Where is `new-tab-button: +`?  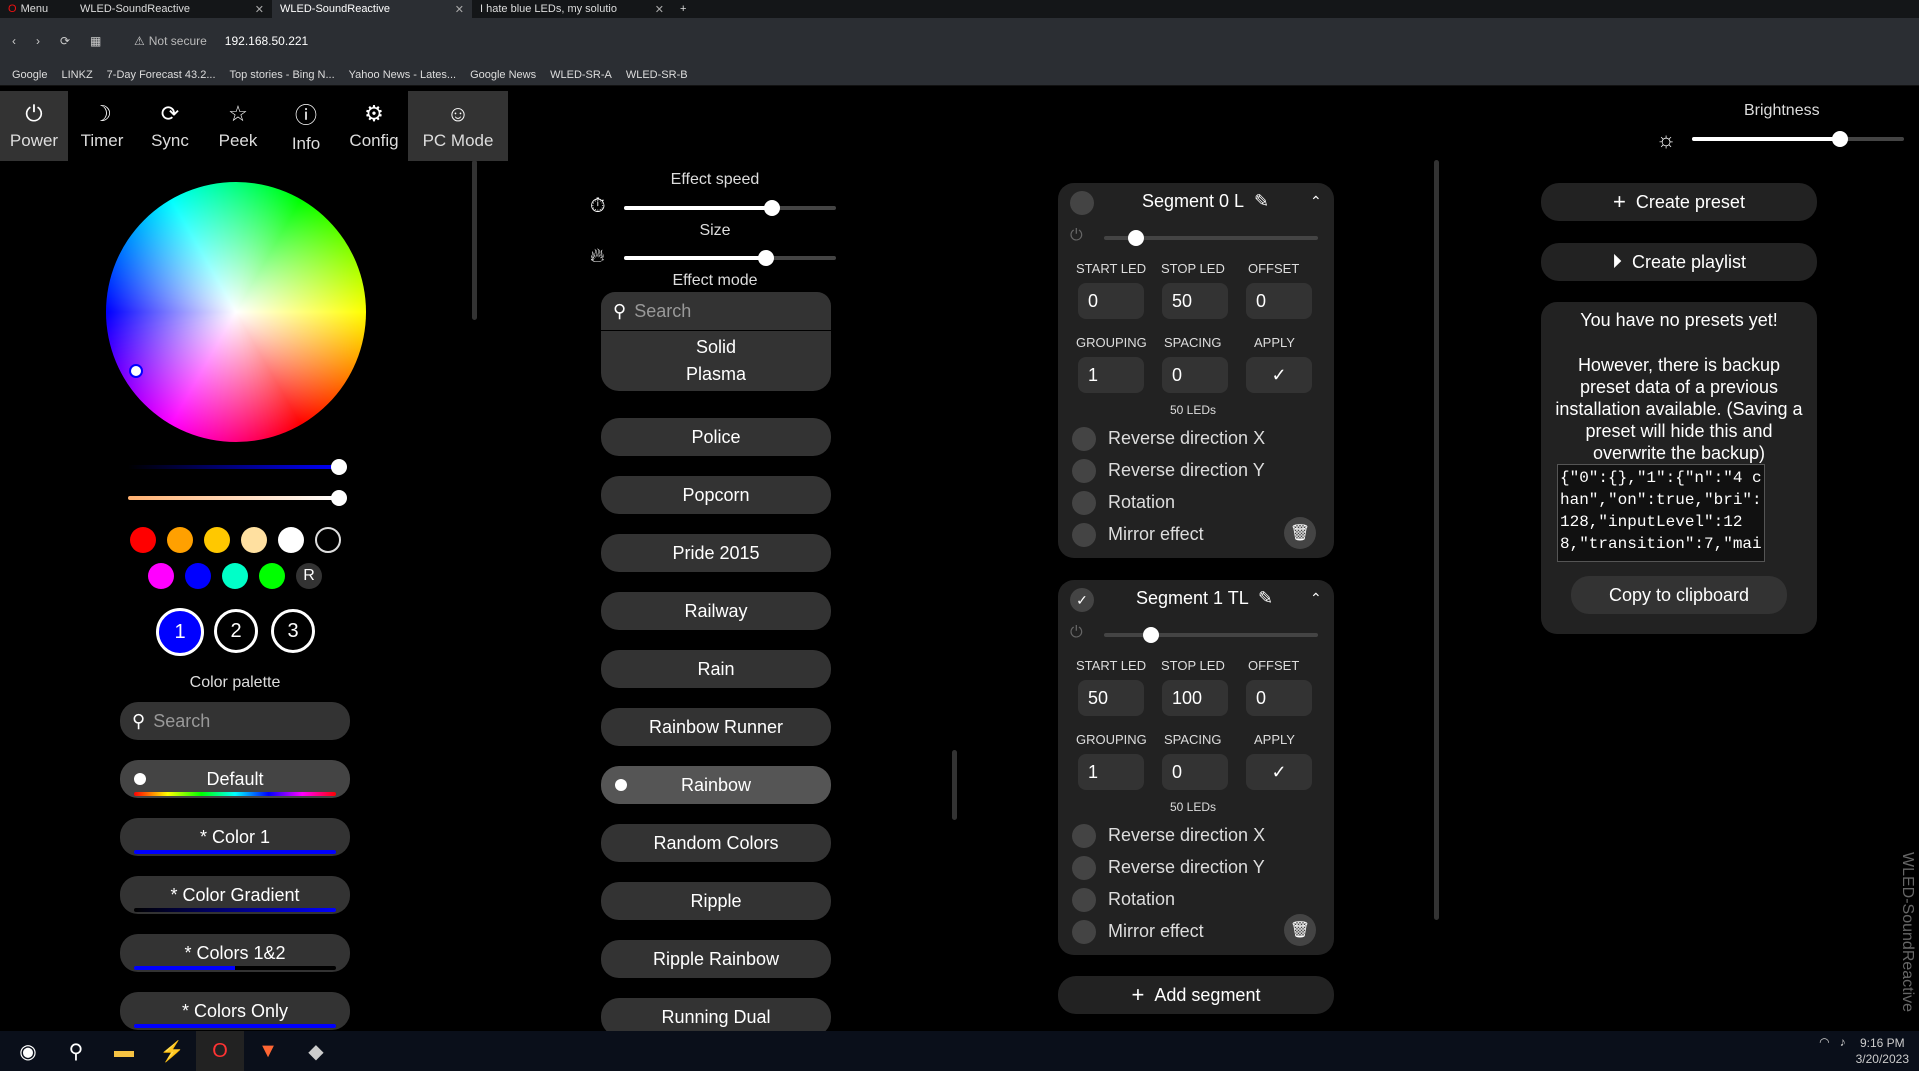
new-tab-button: + is located at coordinates (683, 9).